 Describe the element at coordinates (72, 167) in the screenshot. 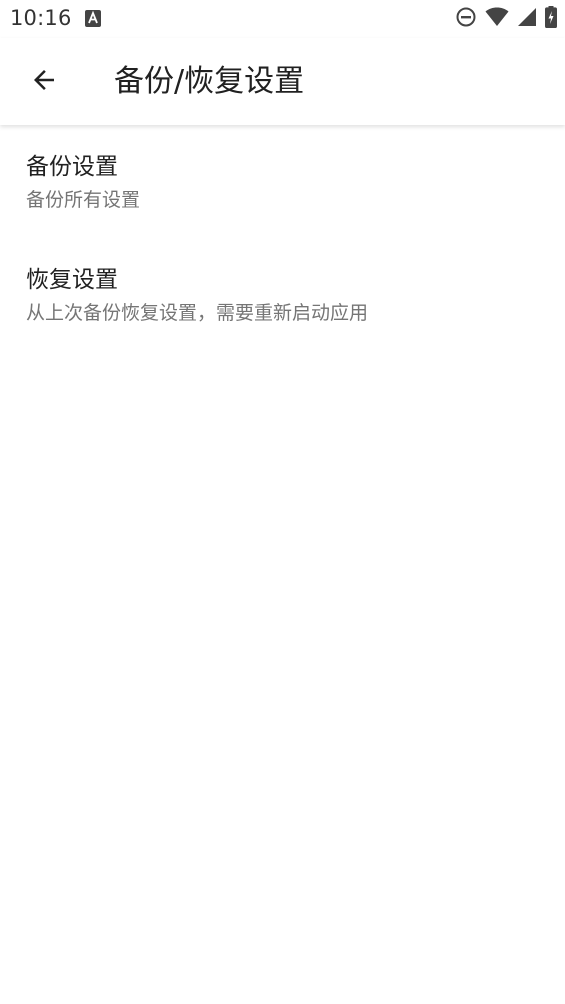

I see `preference-title: 备份设置` at that location.